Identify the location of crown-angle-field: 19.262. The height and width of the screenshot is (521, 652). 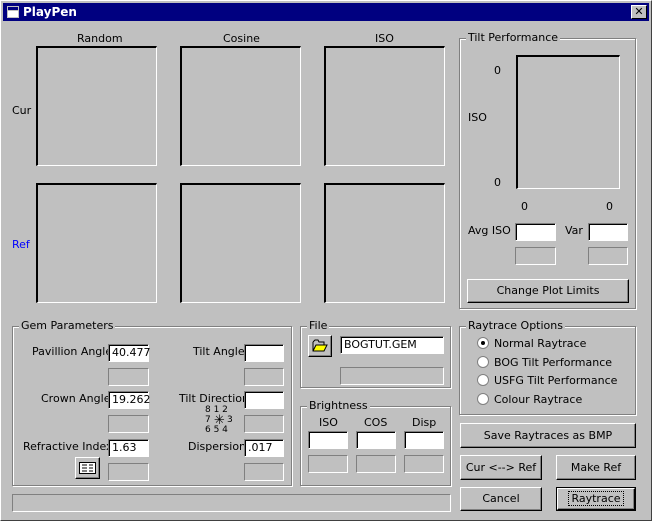
(129, 400).